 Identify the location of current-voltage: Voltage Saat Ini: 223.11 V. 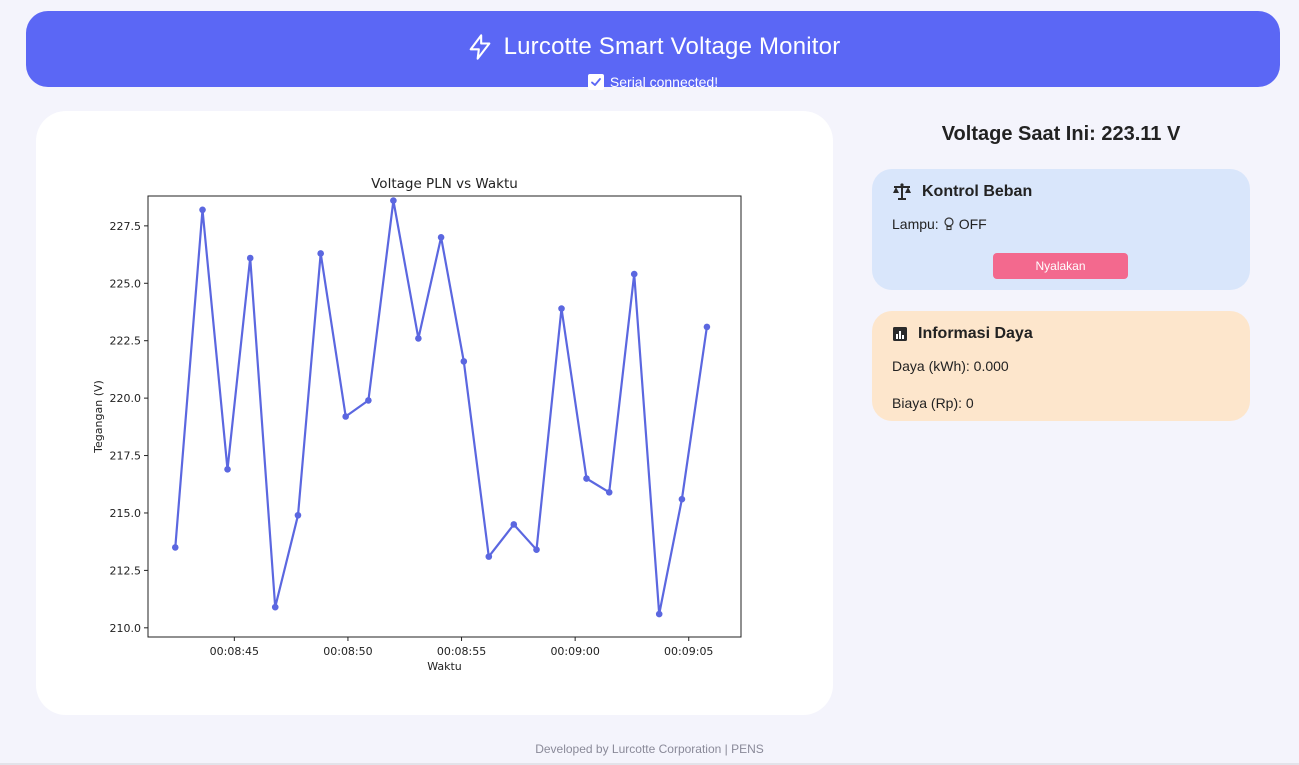
(1061, 134).